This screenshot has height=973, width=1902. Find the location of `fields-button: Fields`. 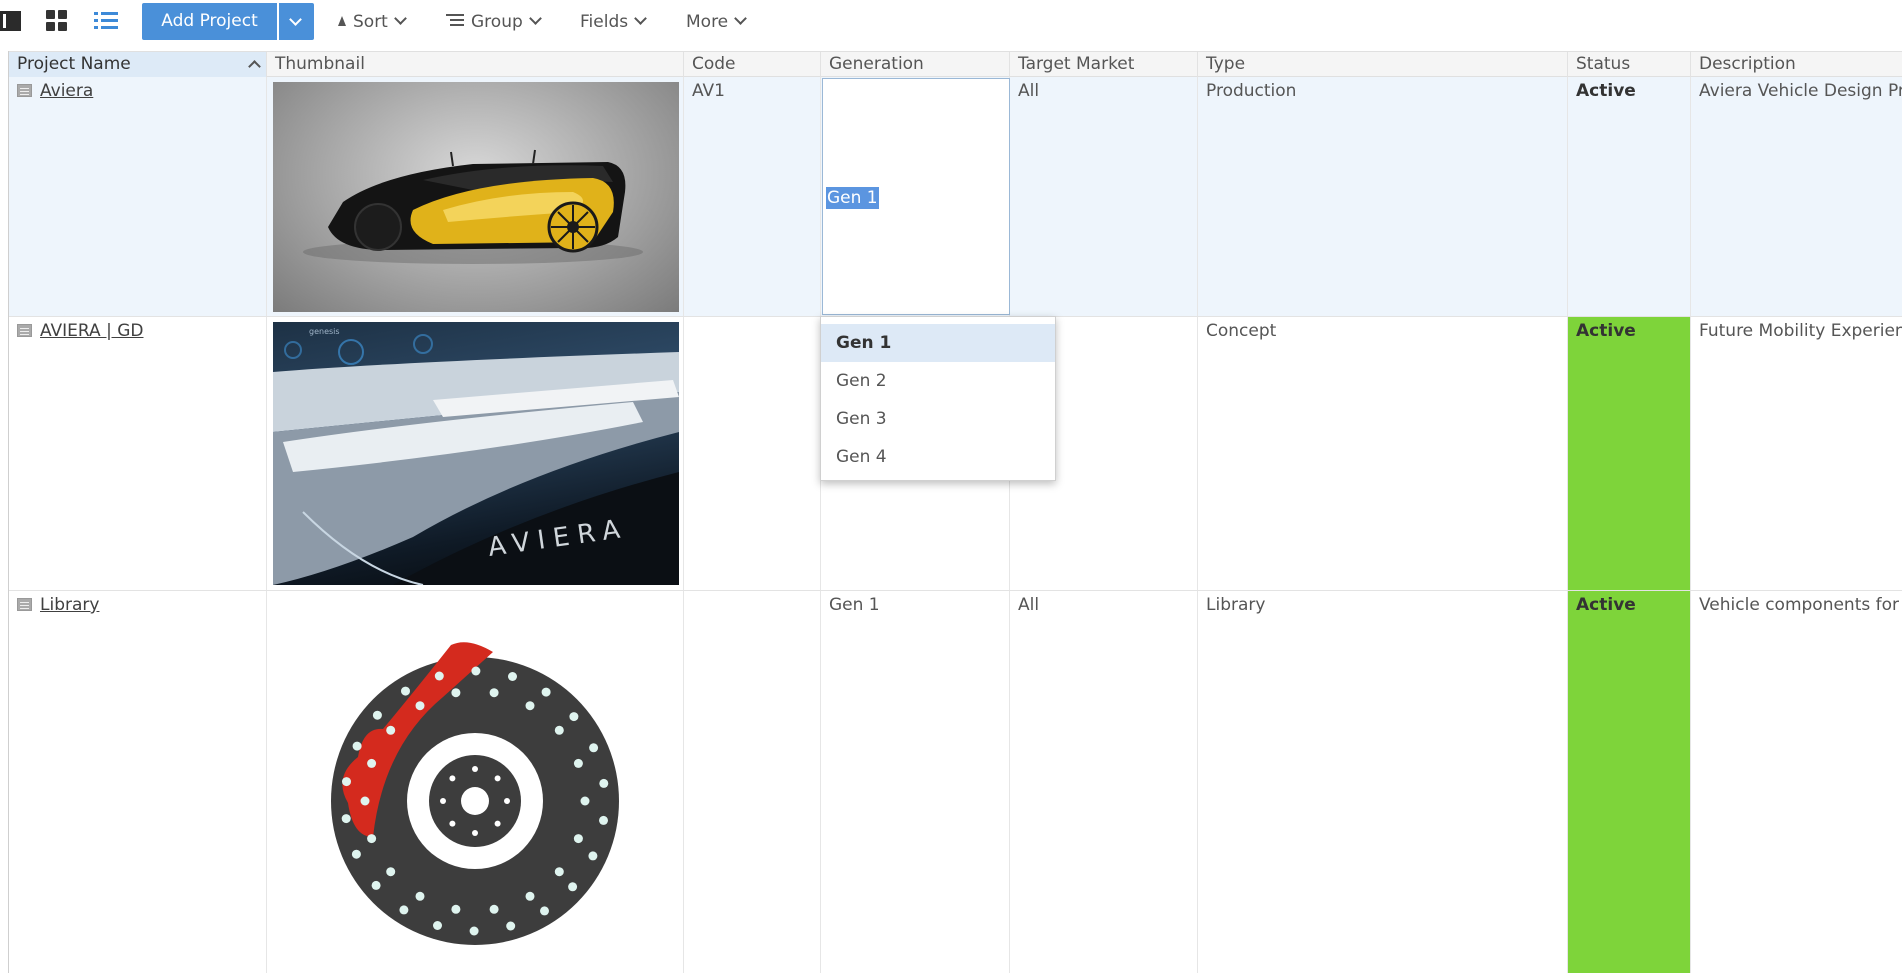

fields-button: Fields is located at coordinates (613, 22).